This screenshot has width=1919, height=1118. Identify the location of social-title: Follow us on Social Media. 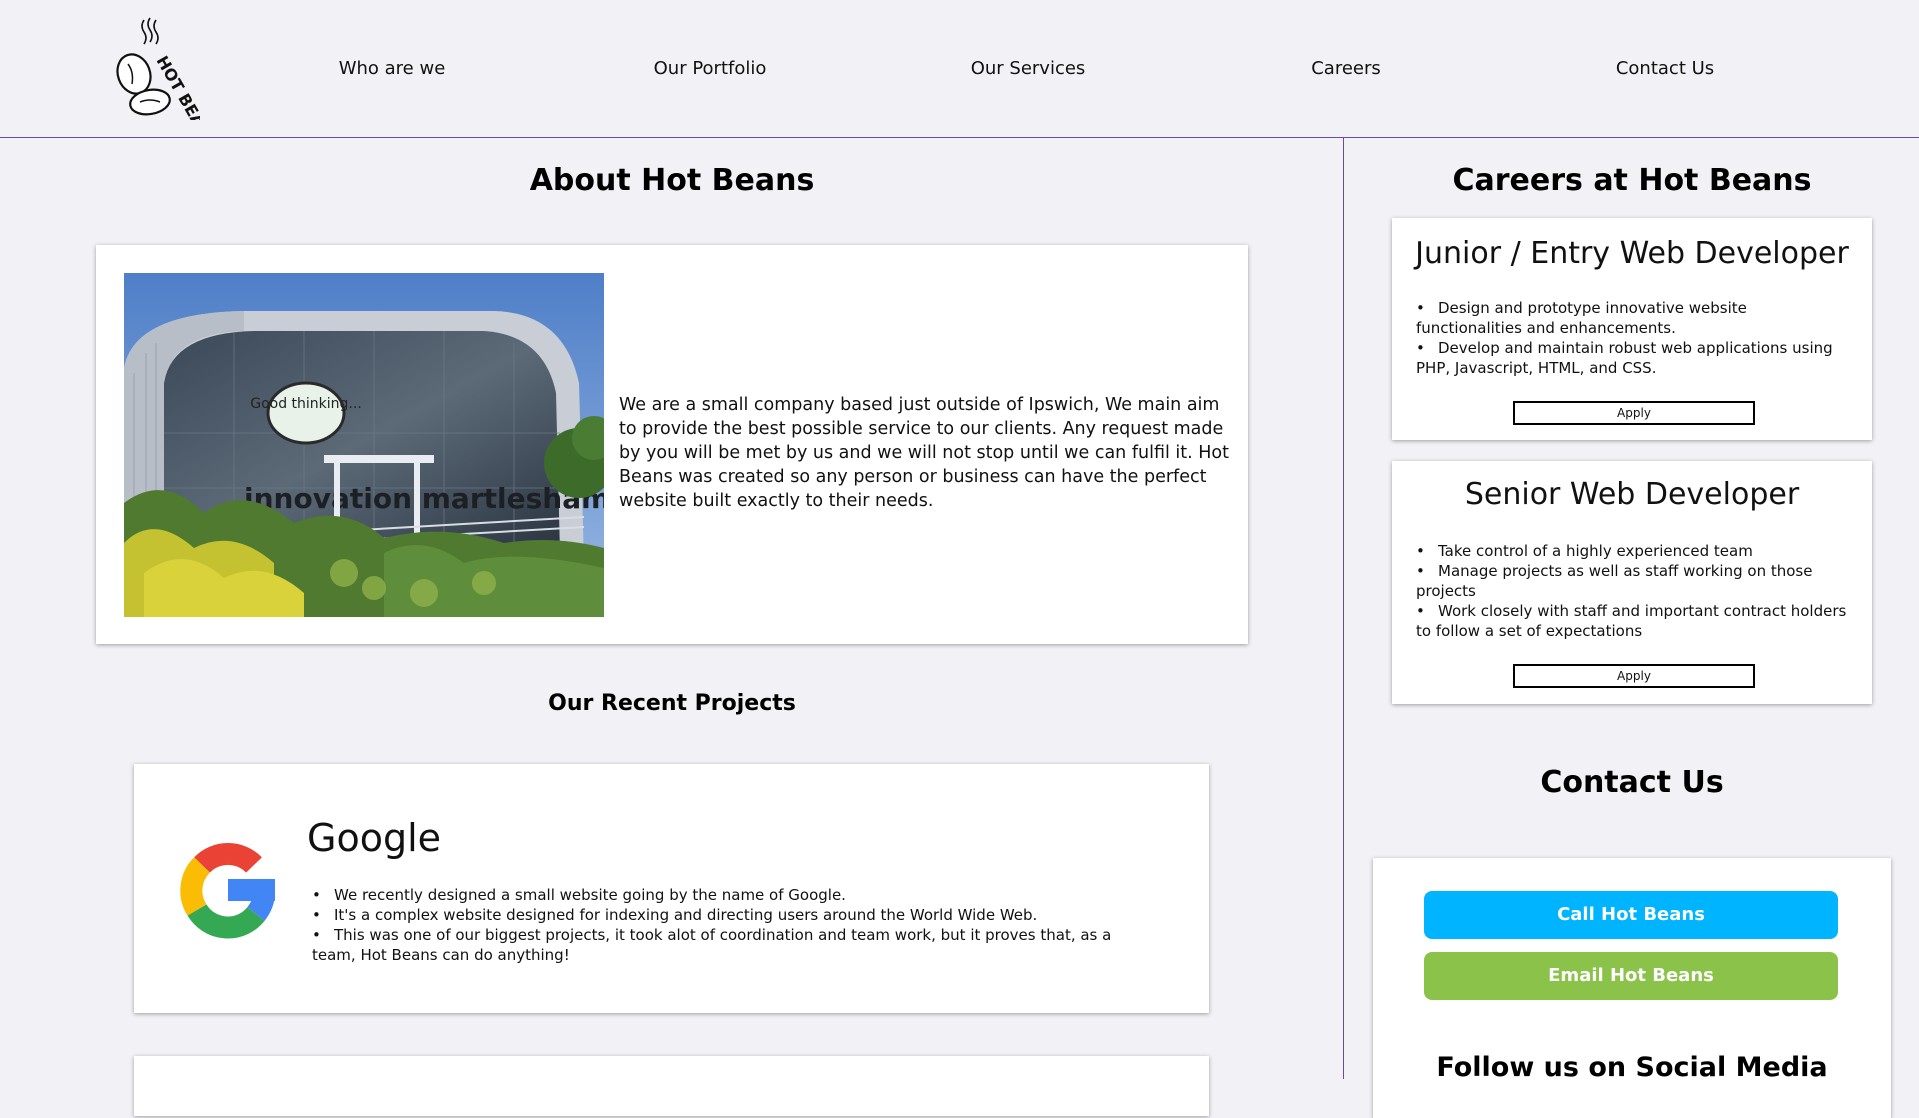
(1632, 1067).